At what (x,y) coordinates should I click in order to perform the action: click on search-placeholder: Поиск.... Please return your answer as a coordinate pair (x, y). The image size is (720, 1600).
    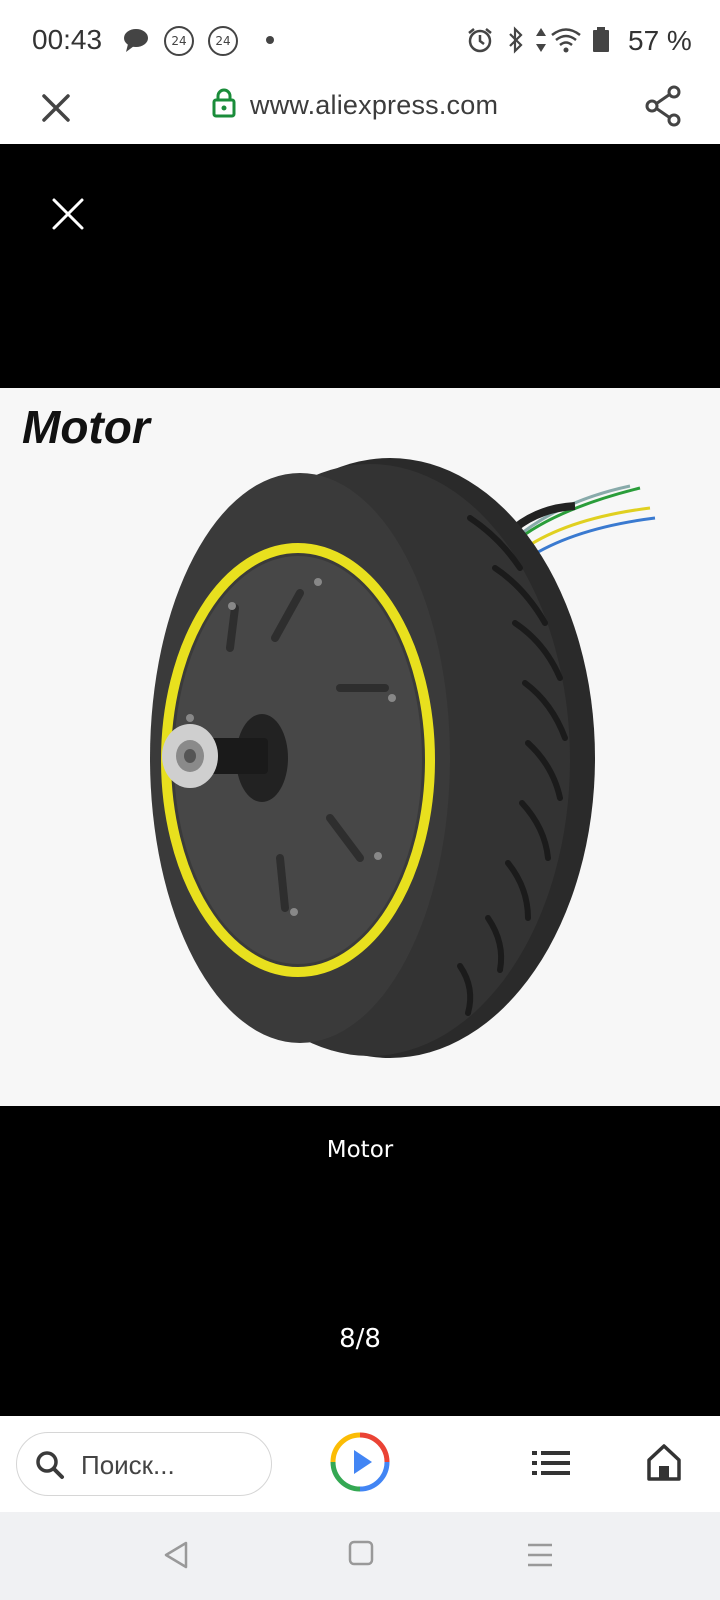
    Looking at the image, I should click on (128, 1465).